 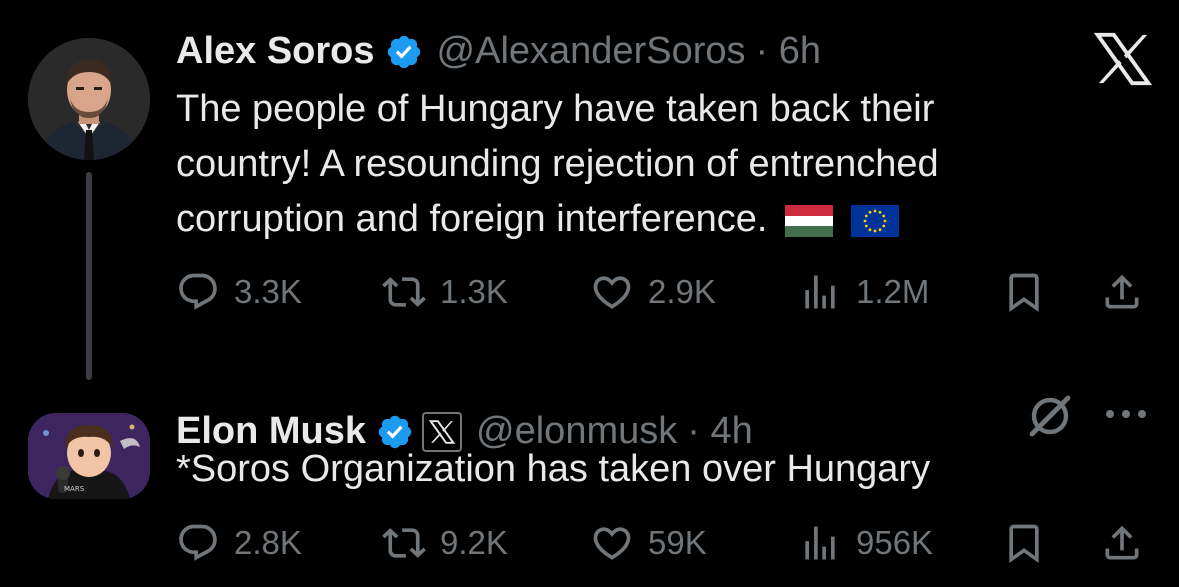 I want to click on hungary-flag-icon, so click(x=809, y=220).